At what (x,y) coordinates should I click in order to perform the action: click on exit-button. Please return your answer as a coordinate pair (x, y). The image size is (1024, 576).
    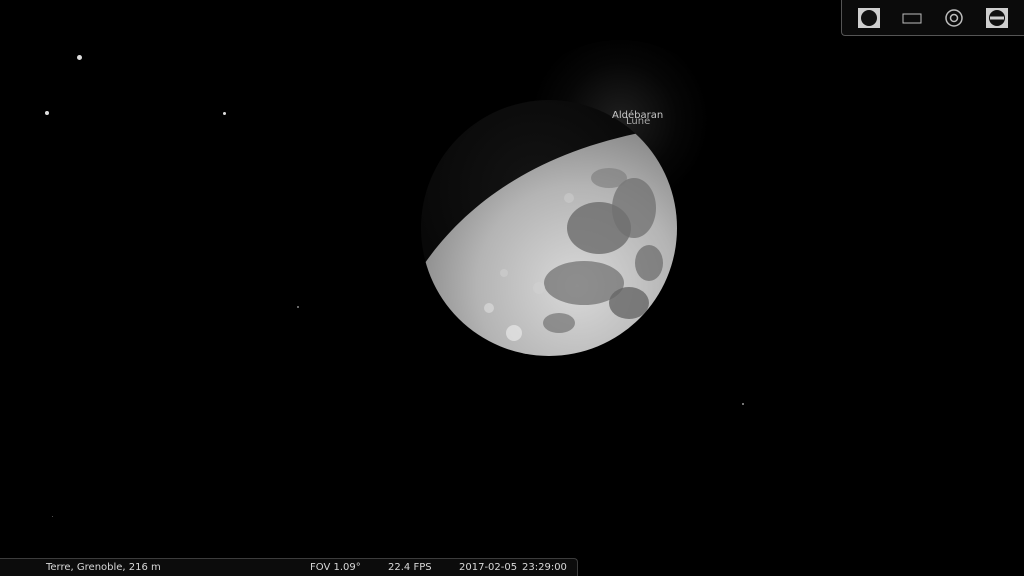
    Looking at the image, I should click on (997, 18).